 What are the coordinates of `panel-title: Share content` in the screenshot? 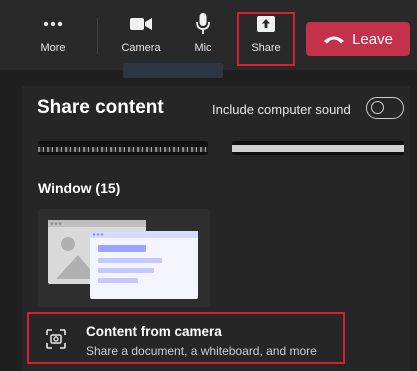 It's located at (100, 107).